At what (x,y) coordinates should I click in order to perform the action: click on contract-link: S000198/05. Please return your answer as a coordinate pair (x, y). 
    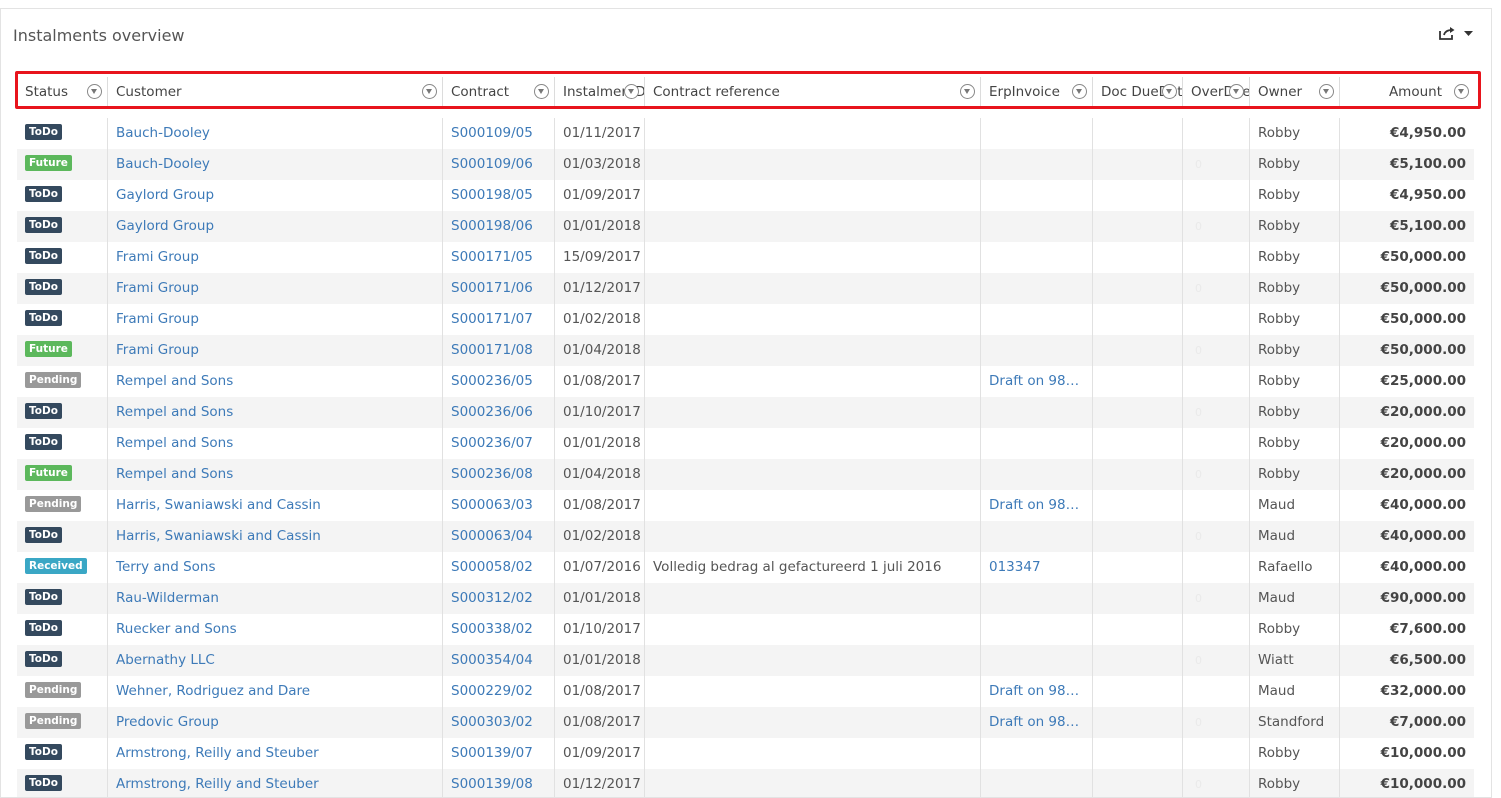
    Looking at the image, I should click on (499, 195).